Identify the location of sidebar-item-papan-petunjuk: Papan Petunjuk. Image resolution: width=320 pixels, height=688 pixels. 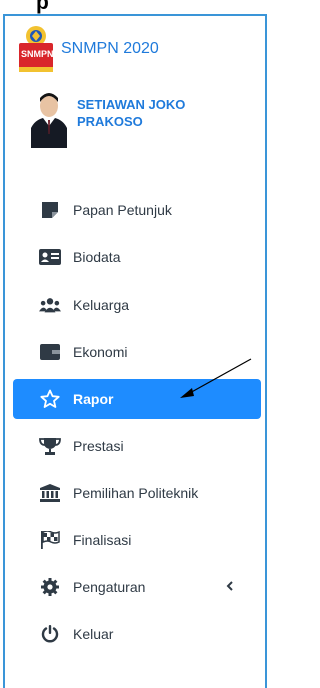
(137, 210).